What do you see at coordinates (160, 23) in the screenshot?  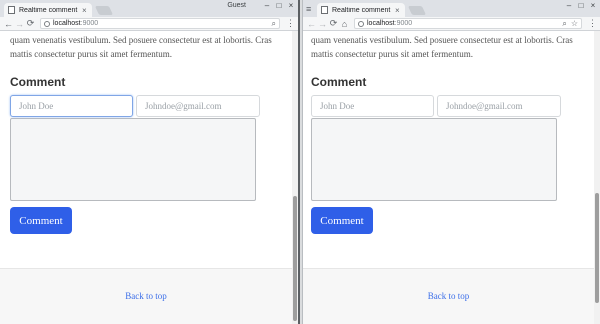 I see `address-bar: localhost :9000 ⌕` at bounding box center [160, 23].